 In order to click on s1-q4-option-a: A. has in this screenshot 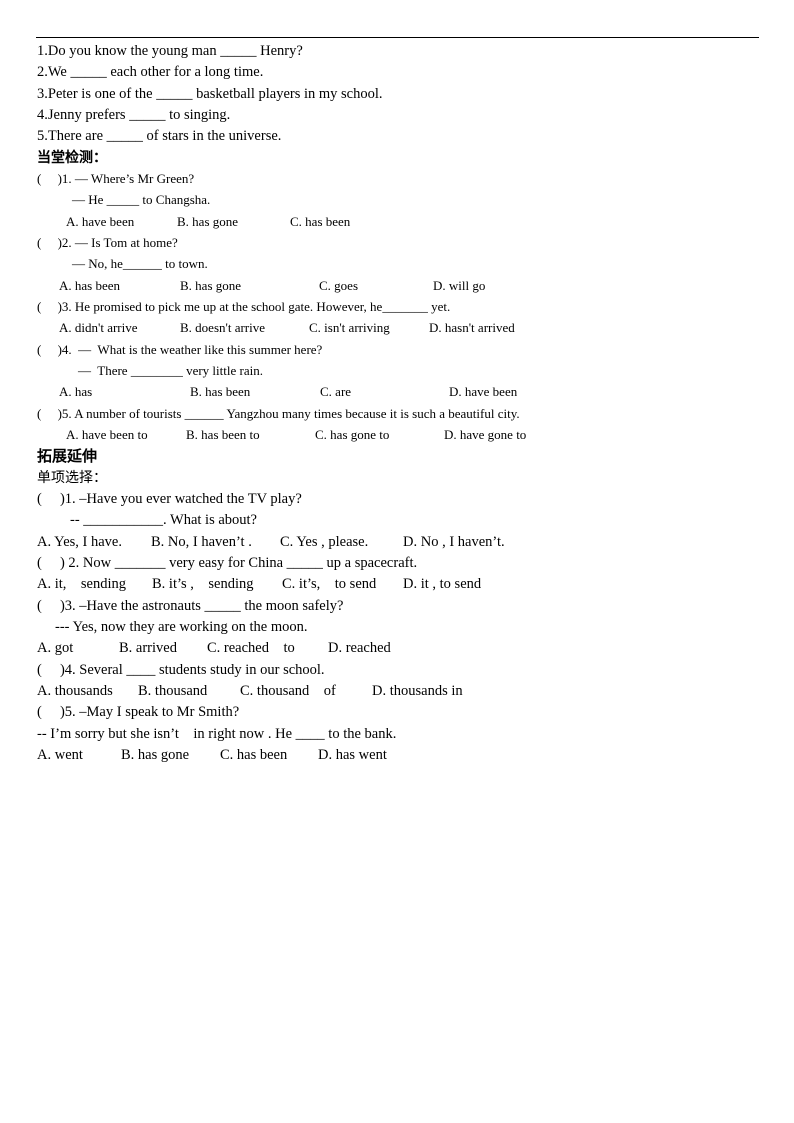, I will do `click(76, 391)`.